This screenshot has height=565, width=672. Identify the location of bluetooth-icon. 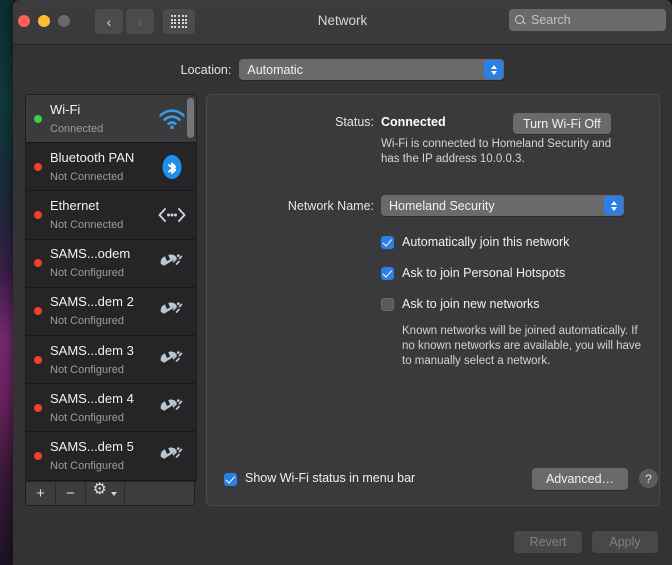
(172, 167).